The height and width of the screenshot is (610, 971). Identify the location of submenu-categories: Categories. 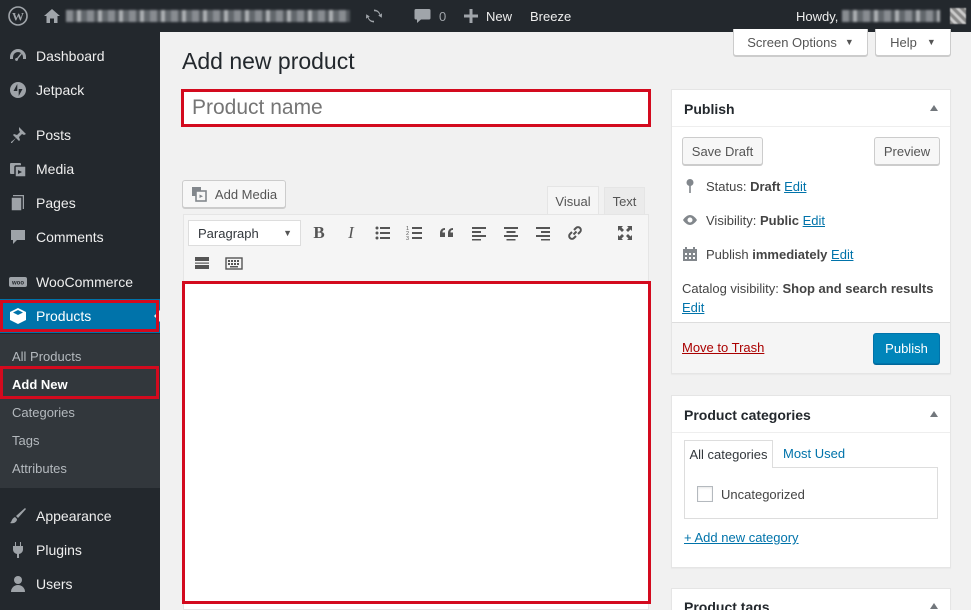
(80, 412).